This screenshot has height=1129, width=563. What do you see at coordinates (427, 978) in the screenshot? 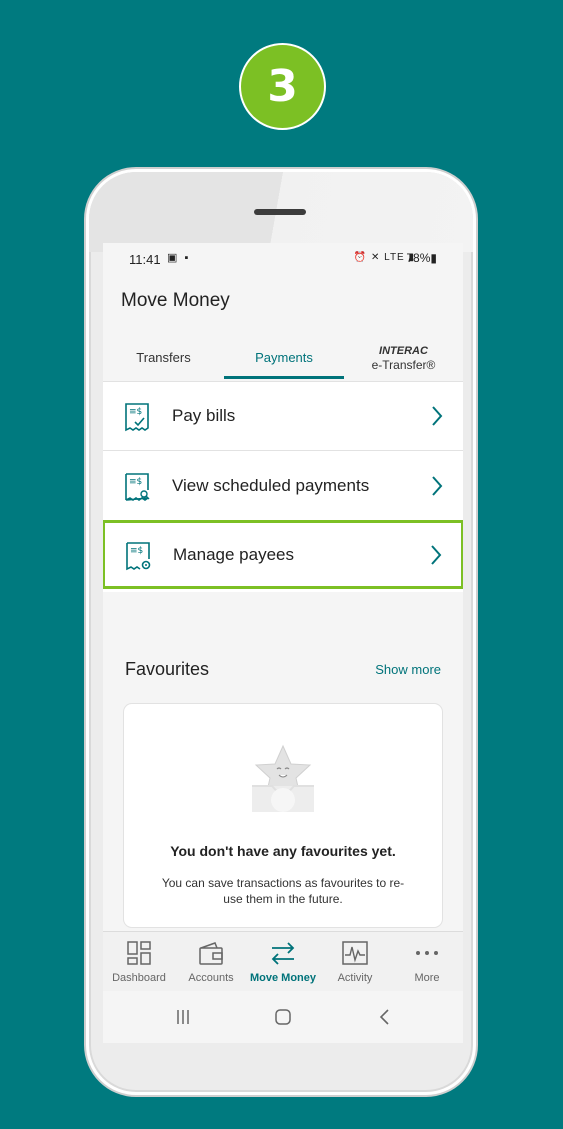
I see `nav-more-label: More` at bounding box center [427, 978].